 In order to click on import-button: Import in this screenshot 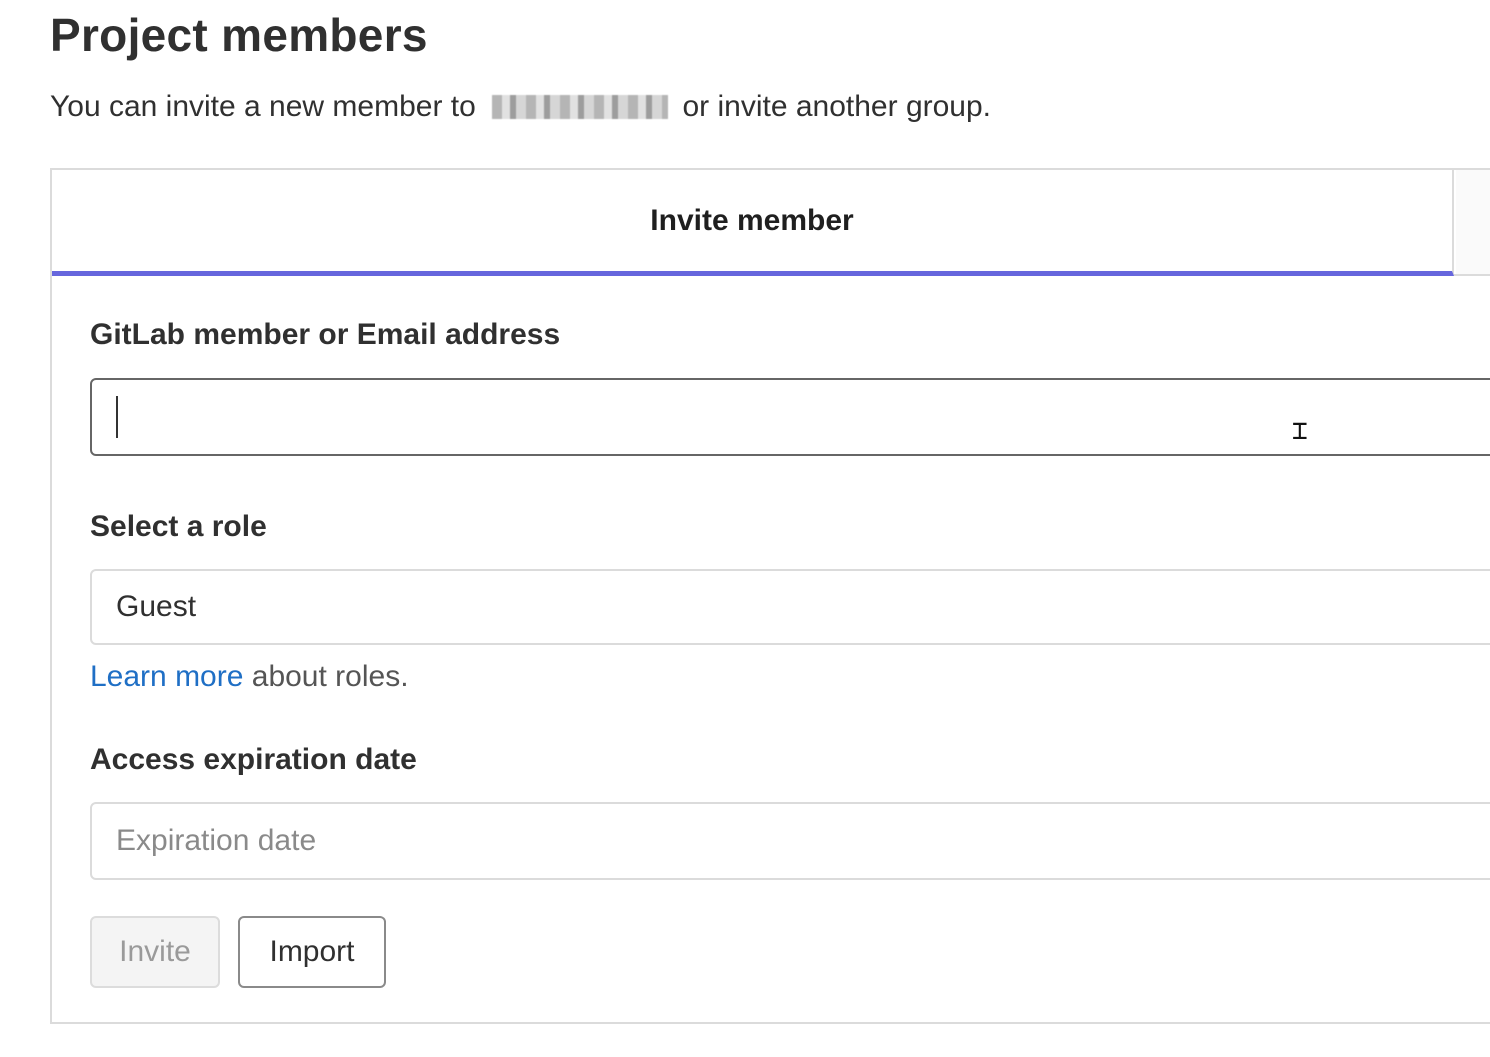, I will do `click(312, 952)`.